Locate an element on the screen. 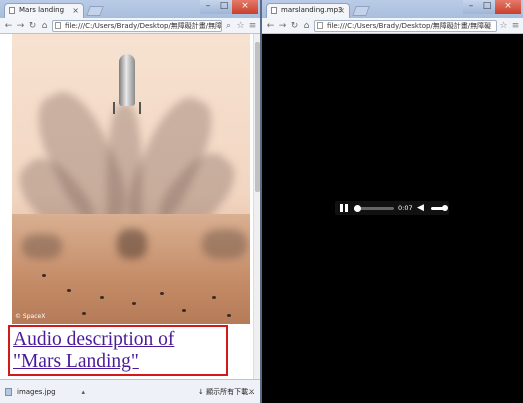 The image size is (523, 403). tab-mars-landing: Mars landing × is located at coordinates (44, 10).